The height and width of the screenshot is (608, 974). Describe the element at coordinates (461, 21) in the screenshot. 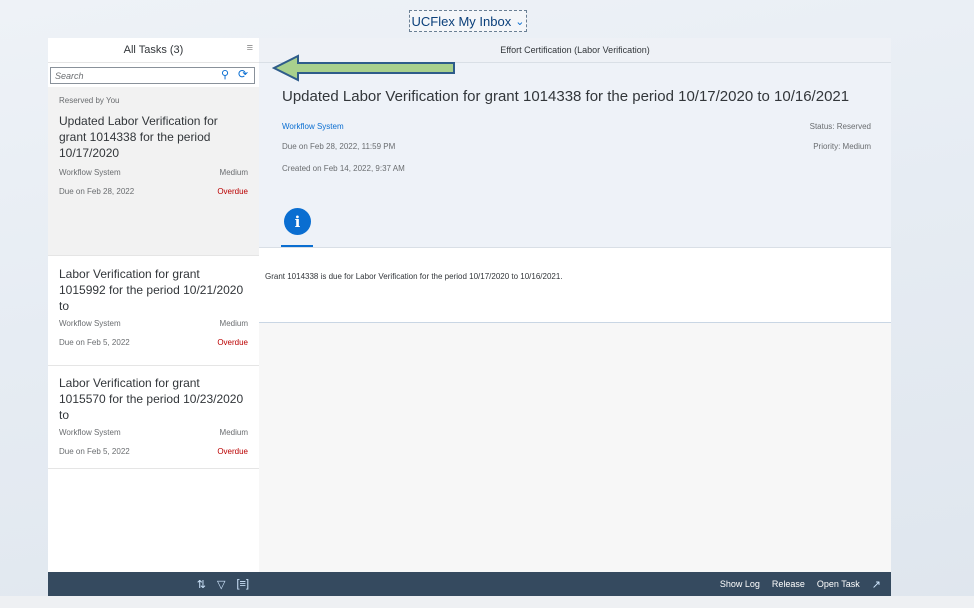

I see `app-title-text: UCFlex My Inbox` at that location.